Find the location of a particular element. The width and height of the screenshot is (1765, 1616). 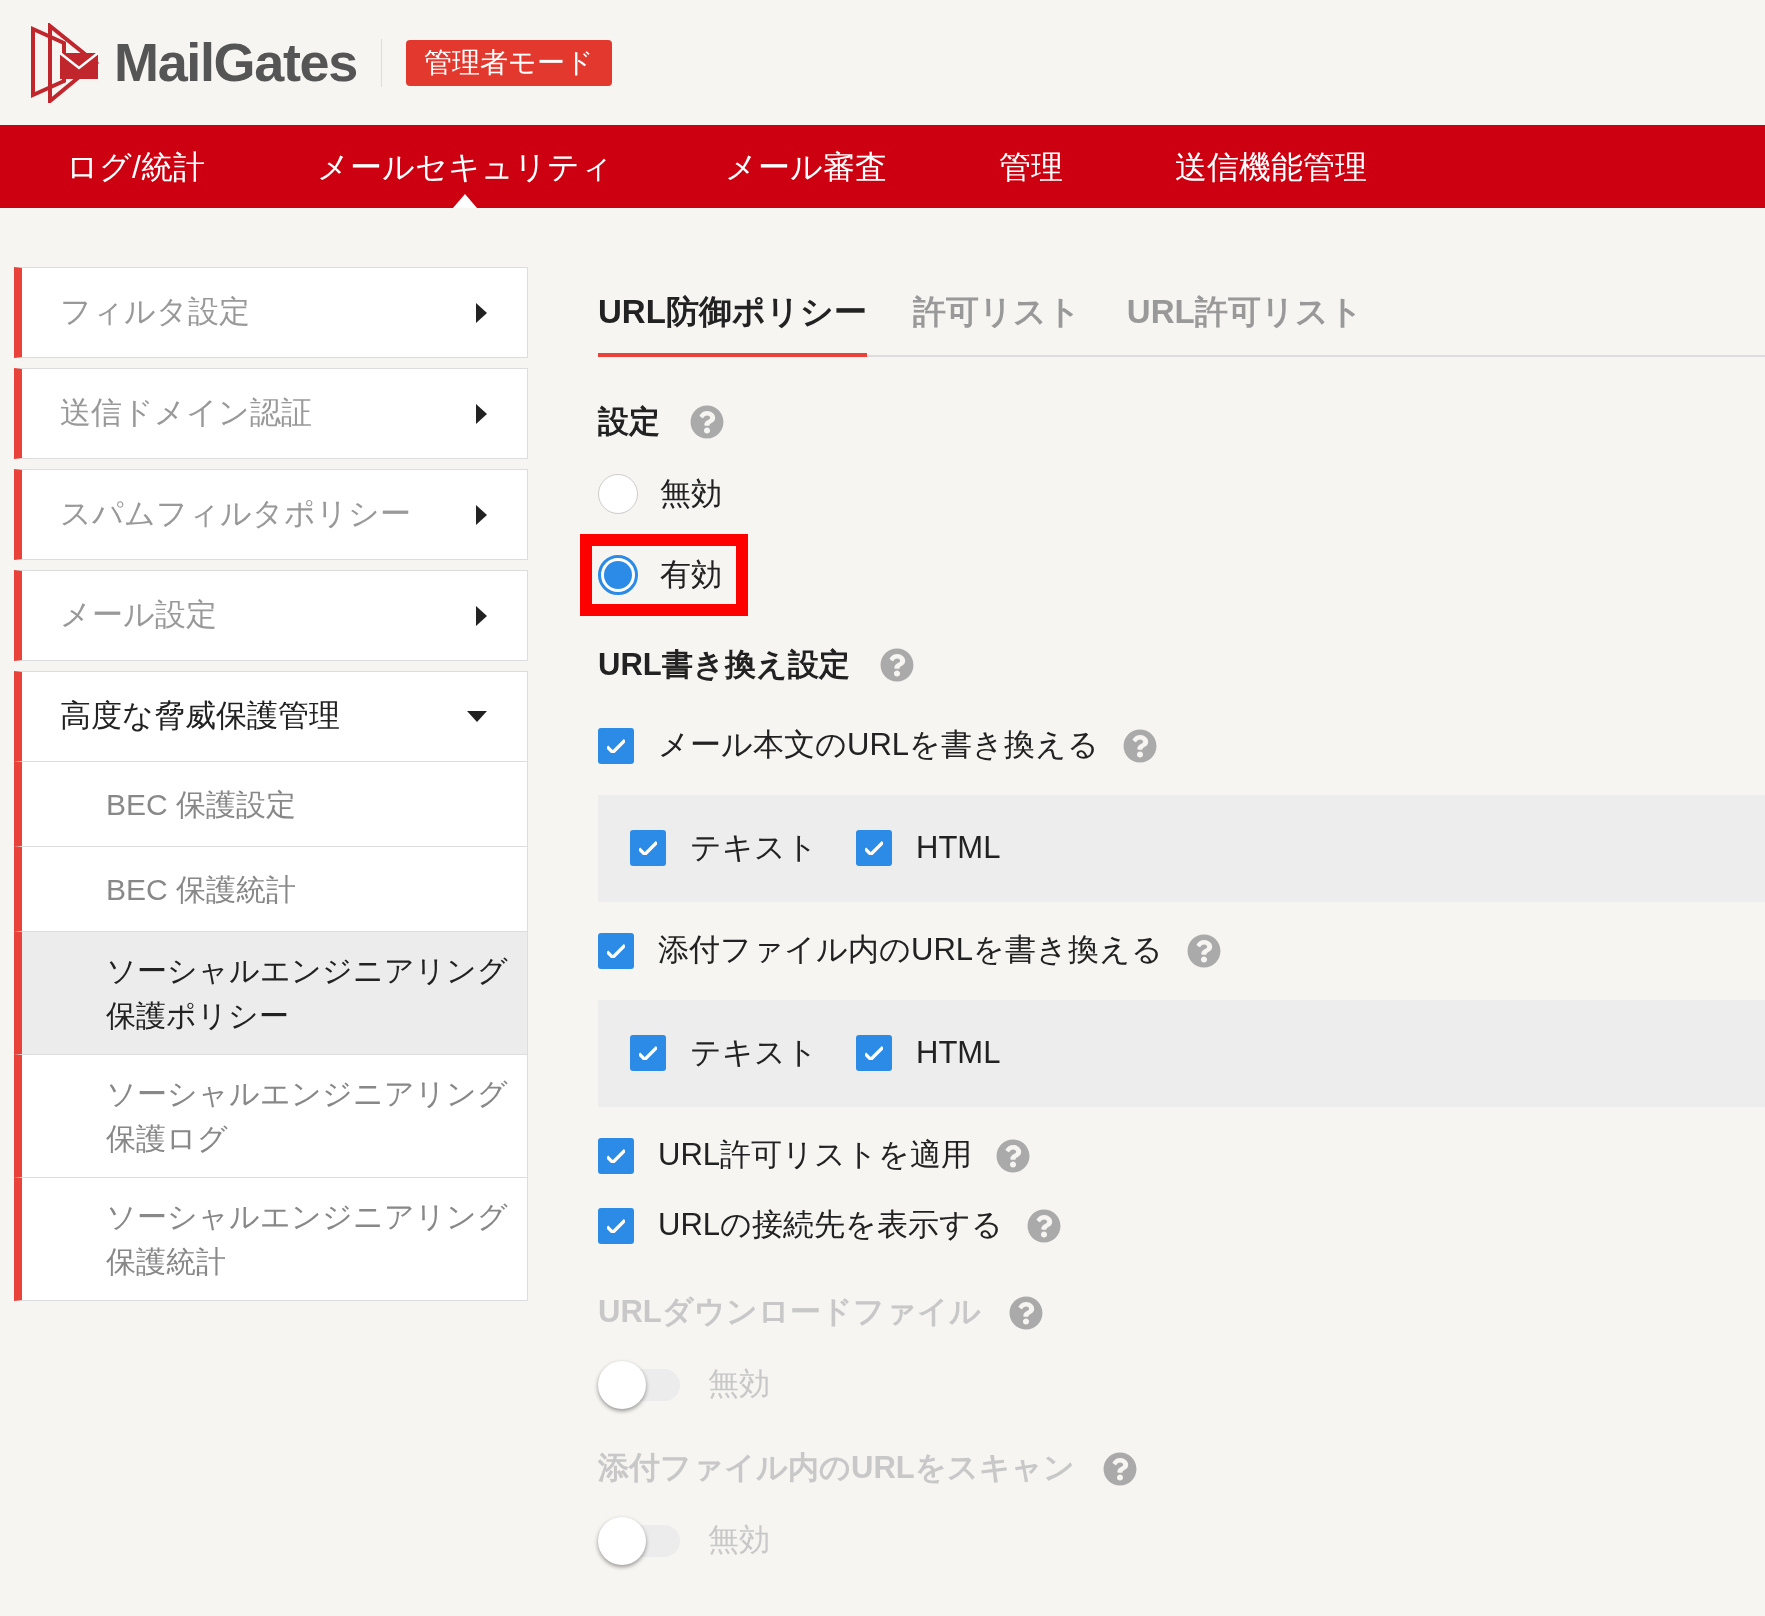

radio-label: 無効 is located at coordinates (691, 494).